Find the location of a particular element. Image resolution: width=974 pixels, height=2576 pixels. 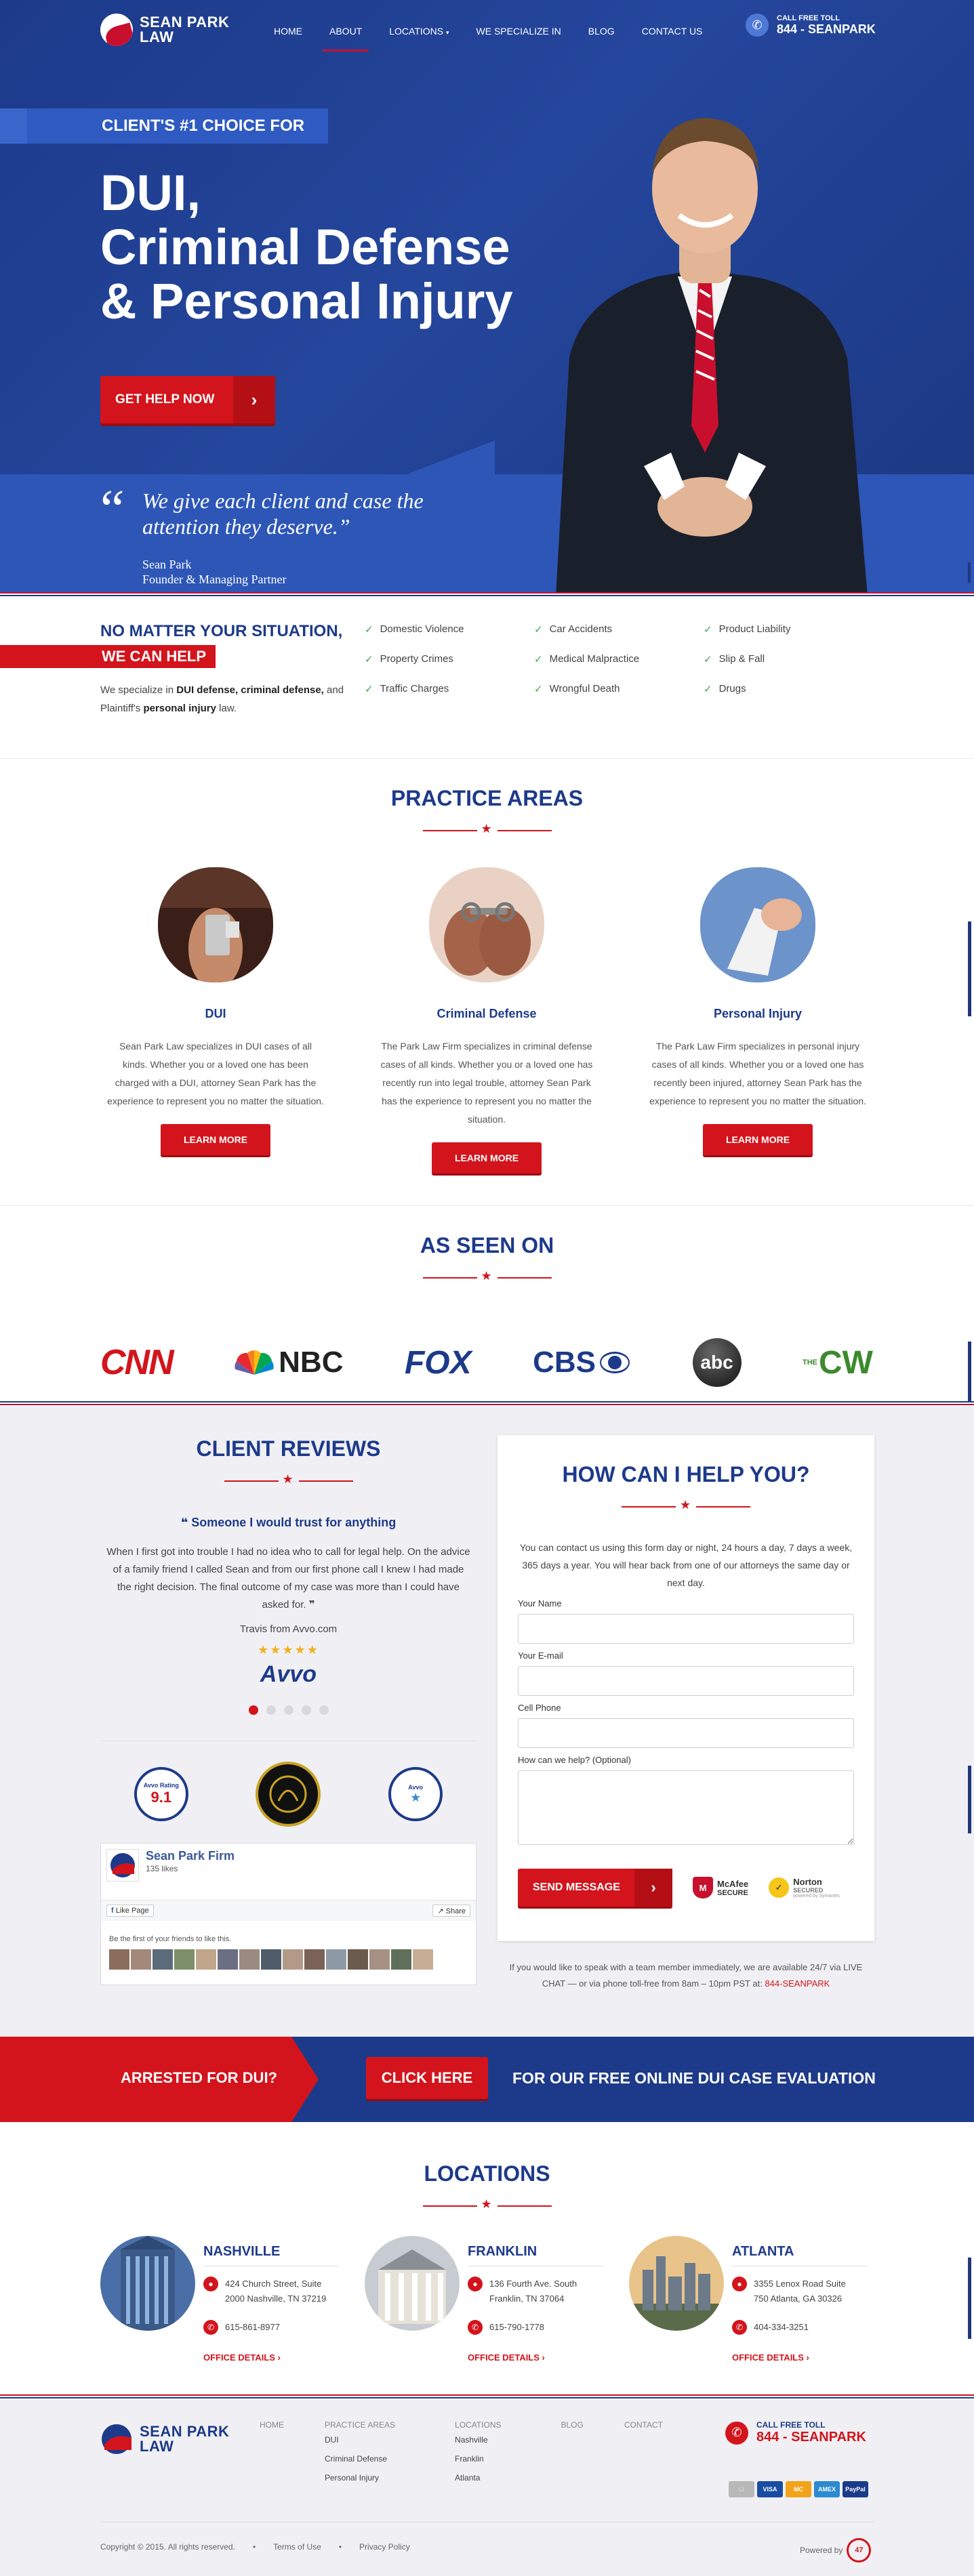

phone-field is located at coordinates (686, 1733).